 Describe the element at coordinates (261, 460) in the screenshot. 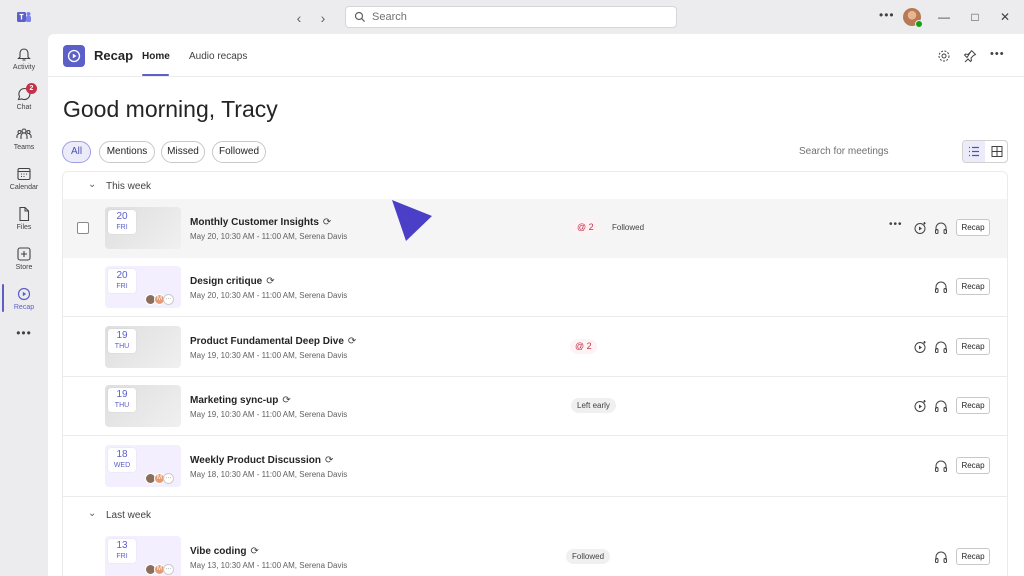

I see `meeting-title: Weekly Product Discussion ⟳` at that location.